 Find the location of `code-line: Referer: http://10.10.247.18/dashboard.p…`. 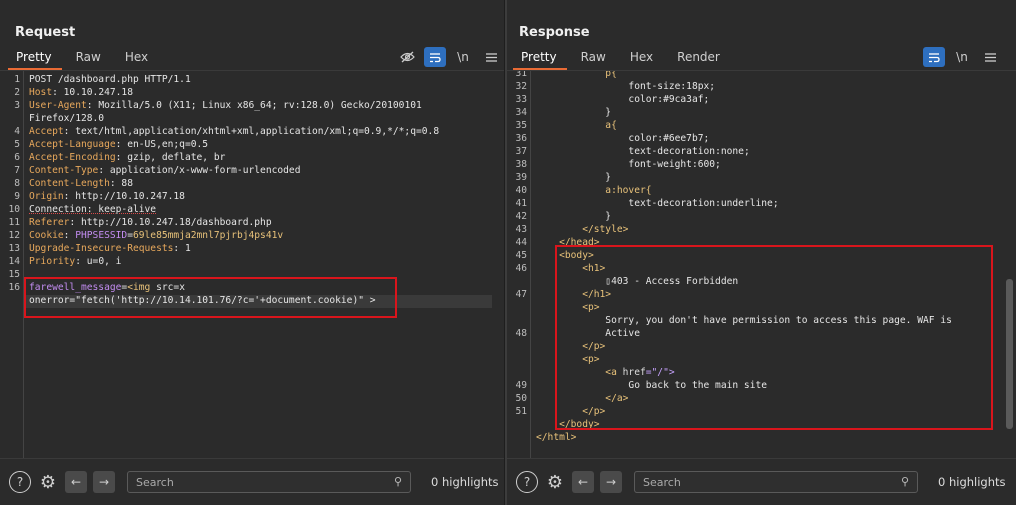

code-line: Referer: http://10.10.247.18/dashboard.p… is located at coordinates (264, 222).